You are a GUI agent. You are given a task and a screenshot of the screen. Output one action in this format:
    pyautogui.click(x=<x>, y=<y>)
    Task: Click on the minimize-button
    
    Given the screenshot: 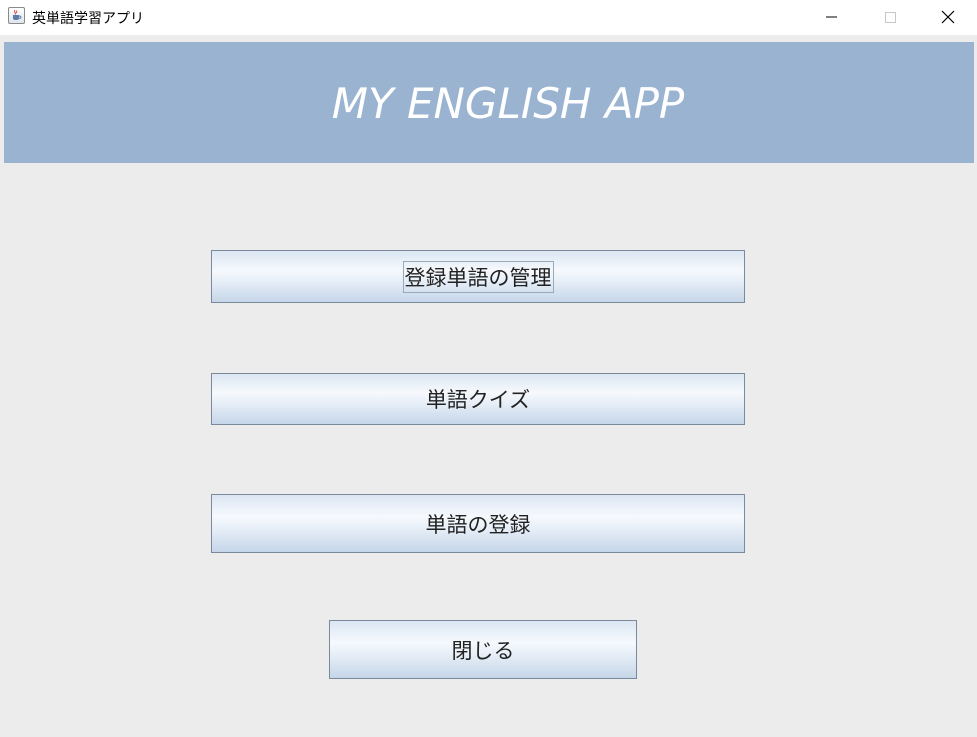 What is the action you would take?
    pyautogui.click(x=832, y=17)
    